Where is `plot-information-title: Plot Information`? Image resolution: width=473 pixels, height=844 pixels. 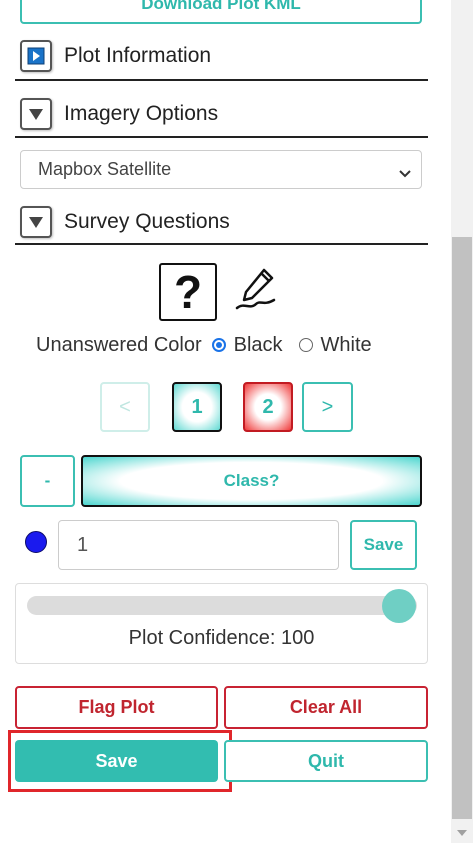 plot-information-title: Plot Information is located at coordinates (138, 55).